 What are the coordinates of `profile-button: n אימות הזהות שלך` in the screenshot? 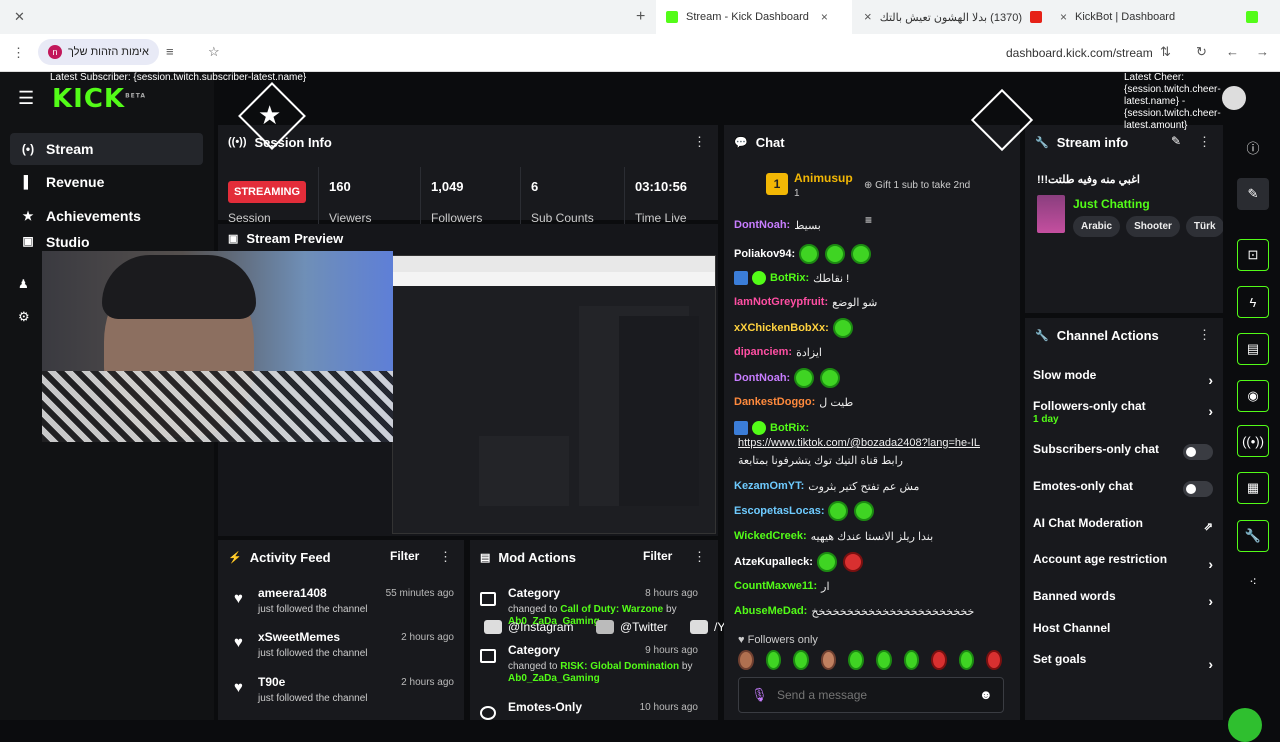 It's located at (98, 52).